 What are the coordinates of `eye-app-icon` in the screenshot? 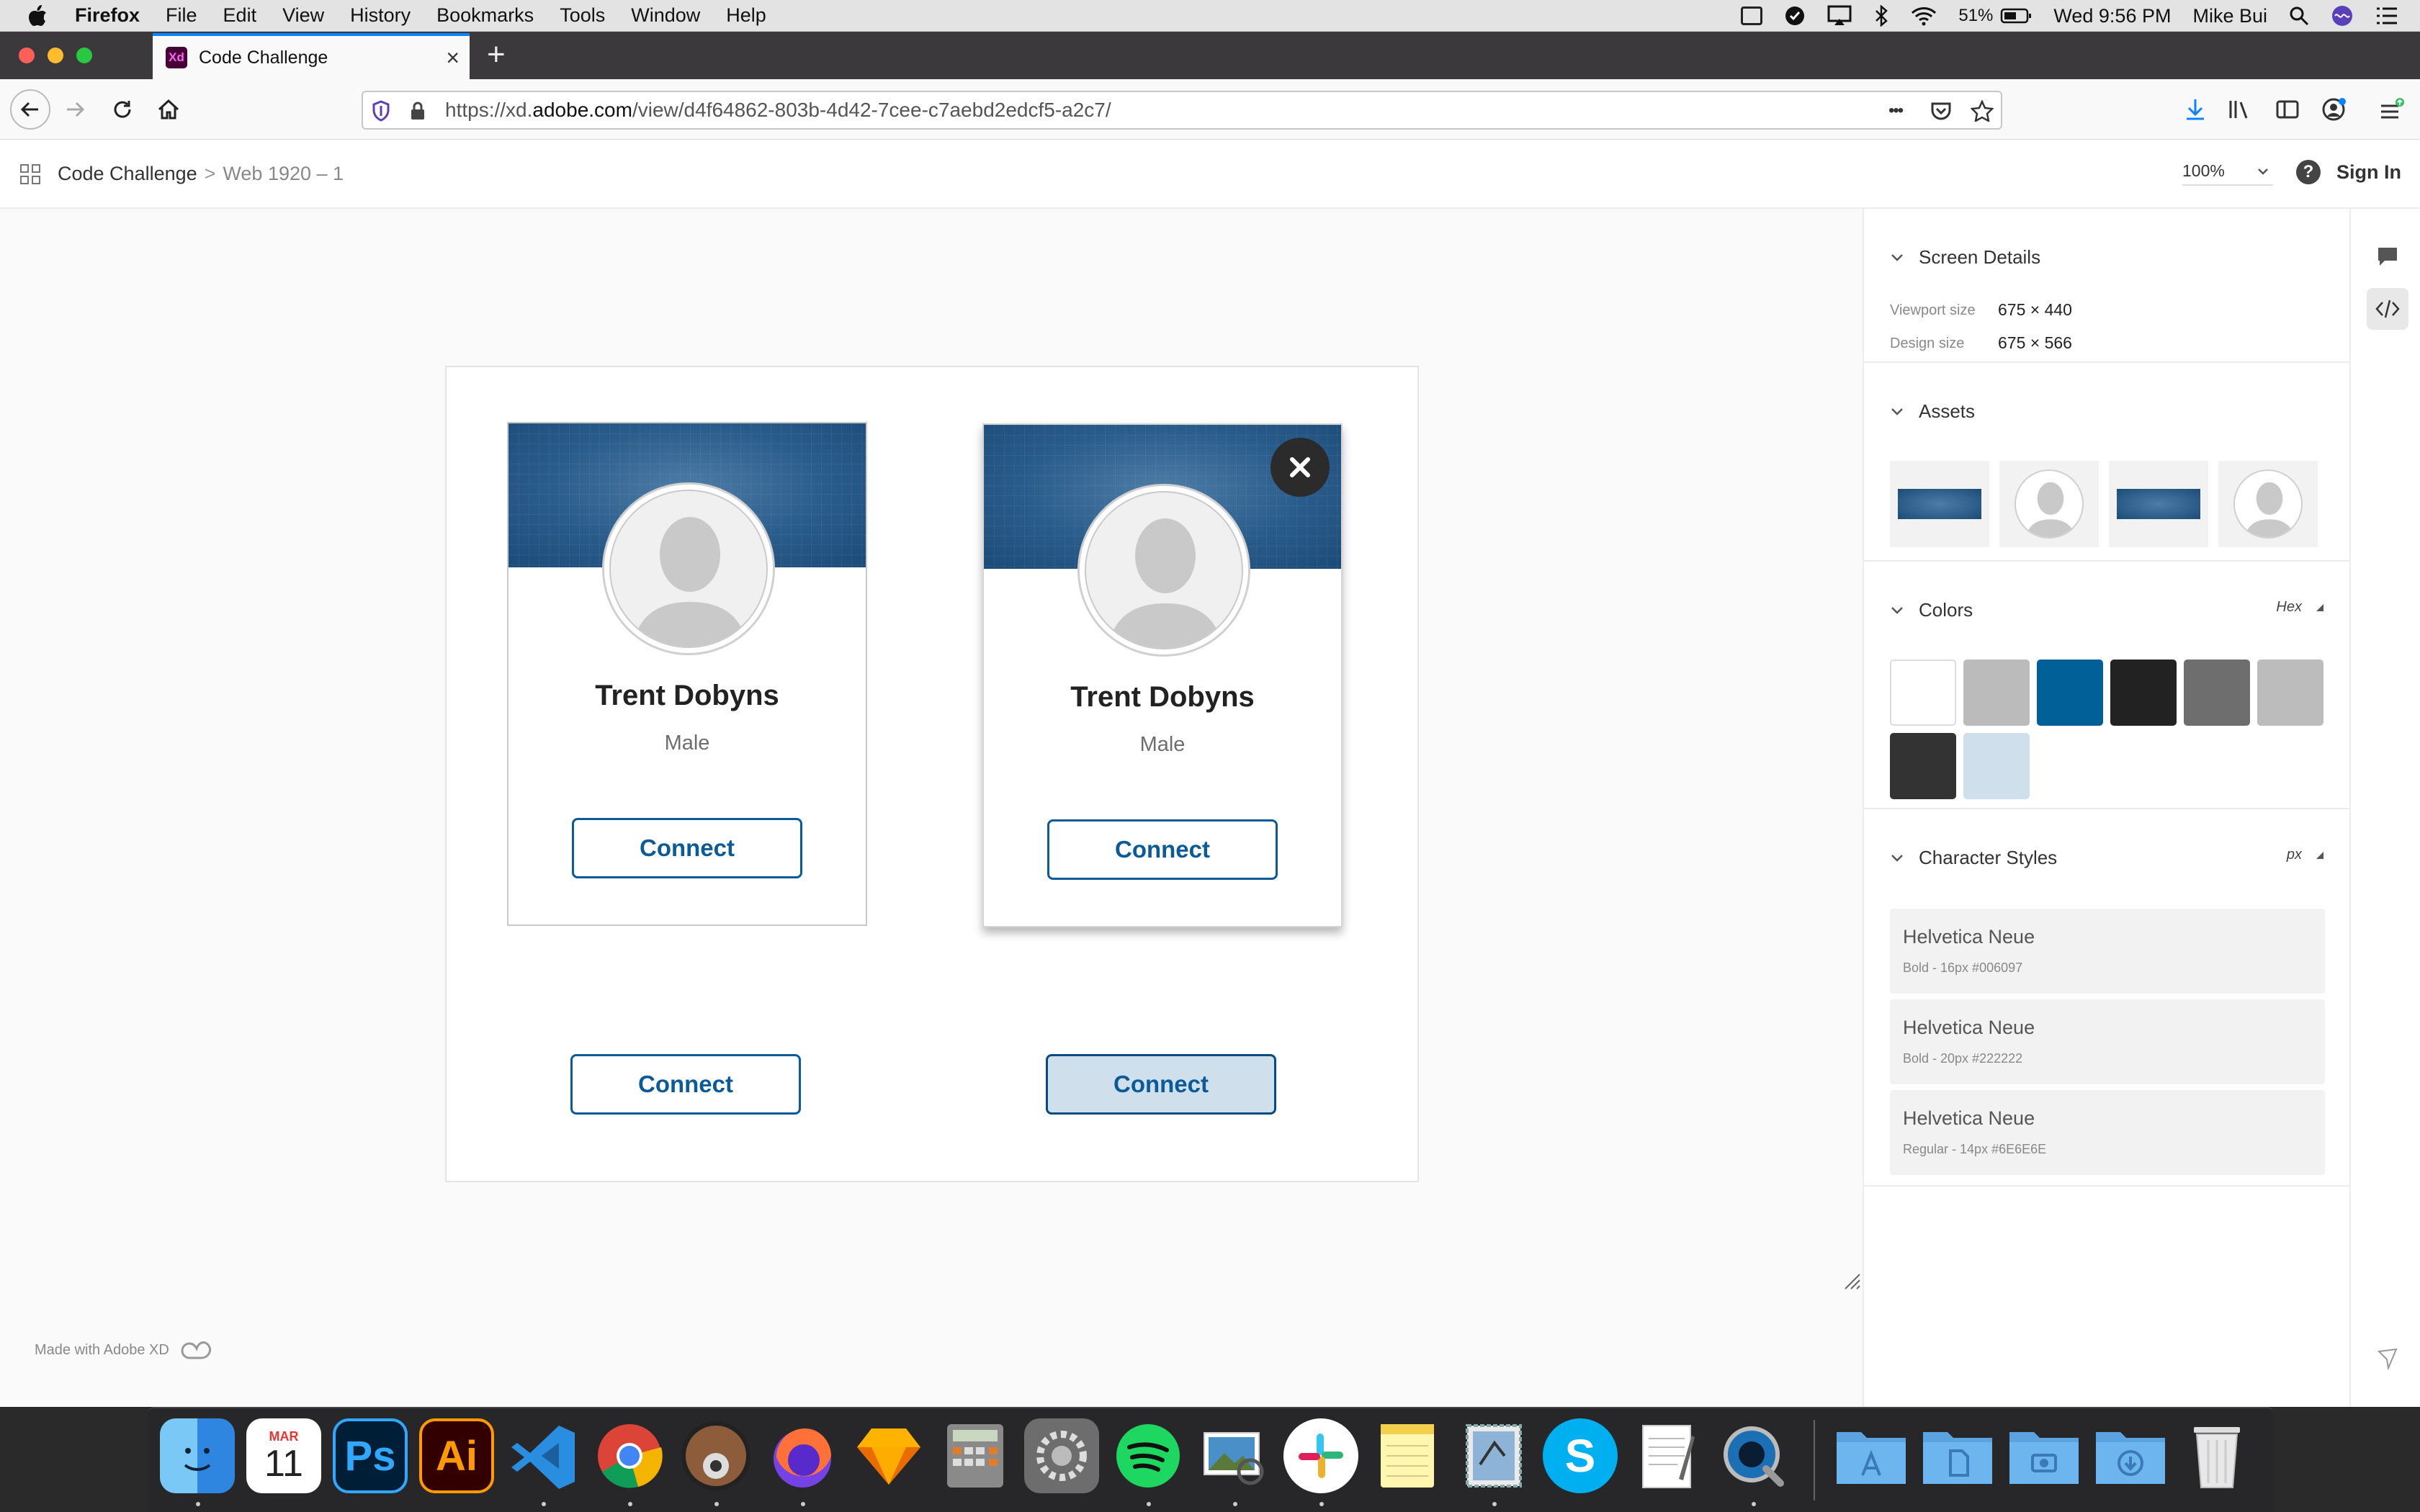 It's located at (715, 1455).